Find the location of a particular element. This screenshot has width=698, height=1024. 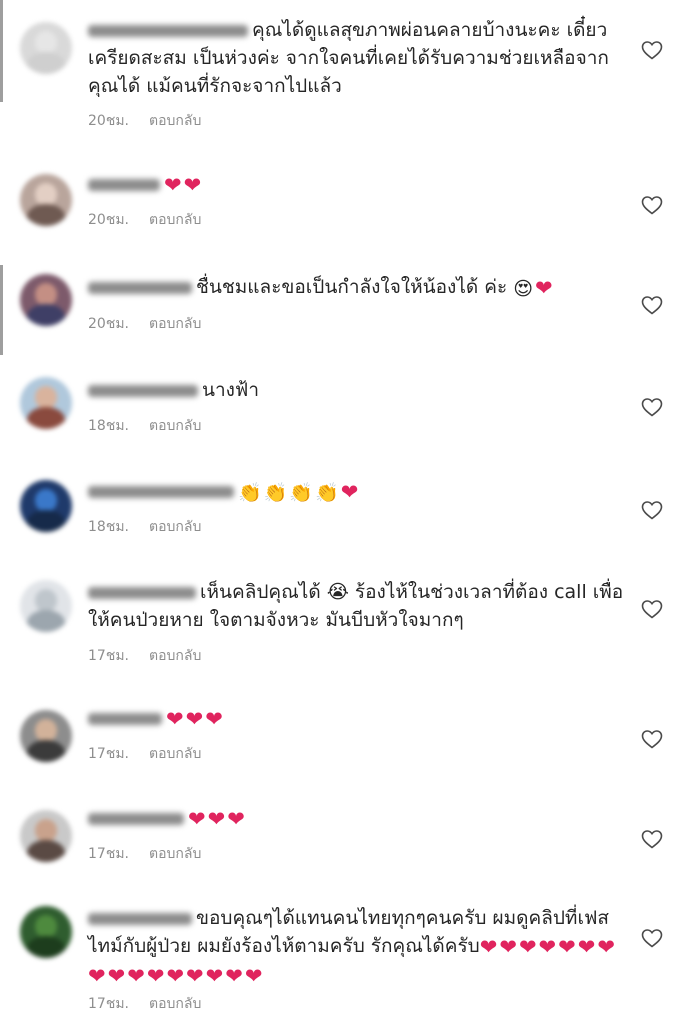

comment-text: นางฟ้า is located at coordinates (231, 390).